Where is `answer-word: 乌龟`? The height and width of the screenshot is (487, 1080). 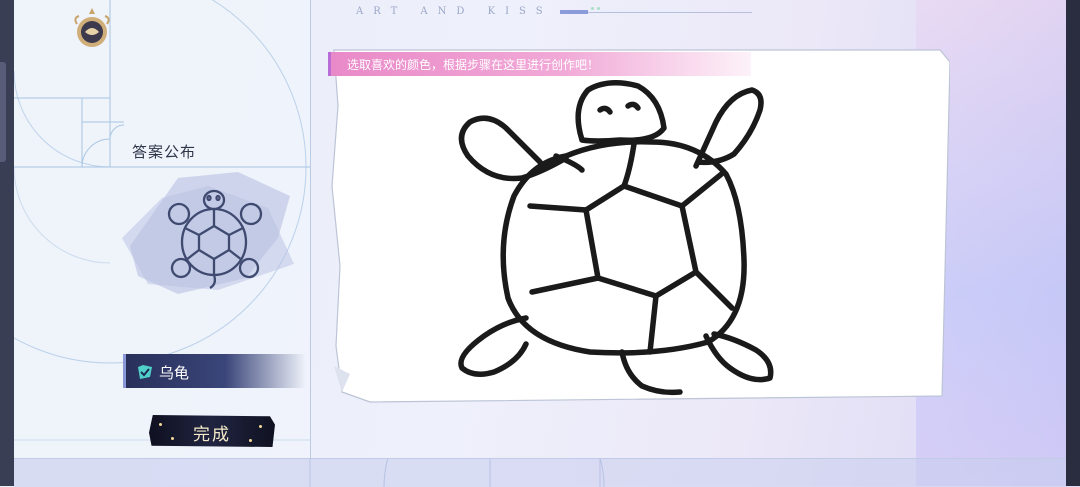 answer-word: 乌龟 is located at coordinates (174, 373).